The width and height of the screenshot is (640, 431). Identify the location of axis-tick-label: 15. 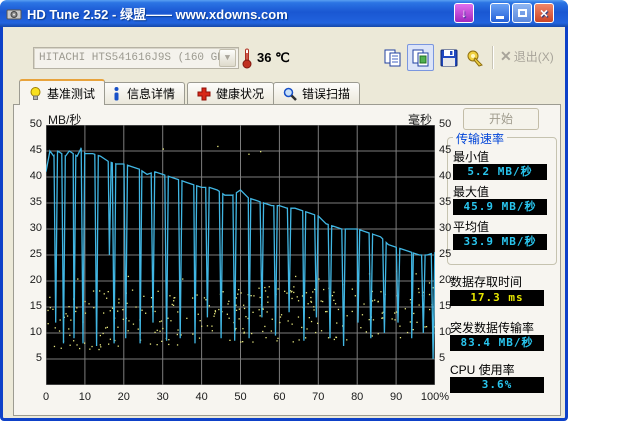
(35, 306).